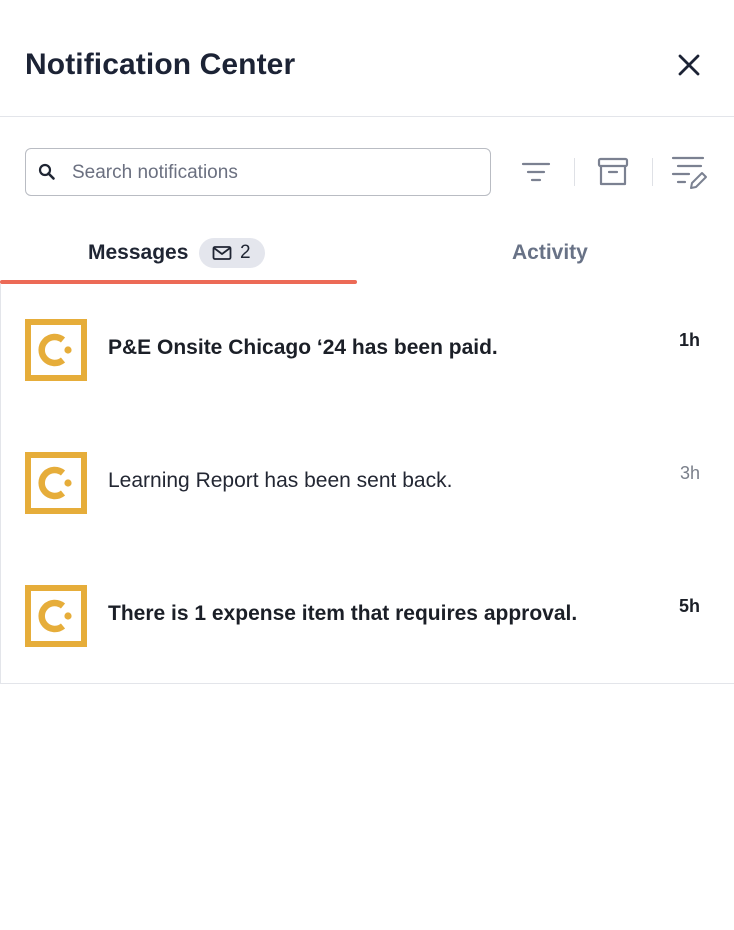 The height and width of the screenshot is (930, 734). I want to click on unread-count: 2, so click(245, 252).